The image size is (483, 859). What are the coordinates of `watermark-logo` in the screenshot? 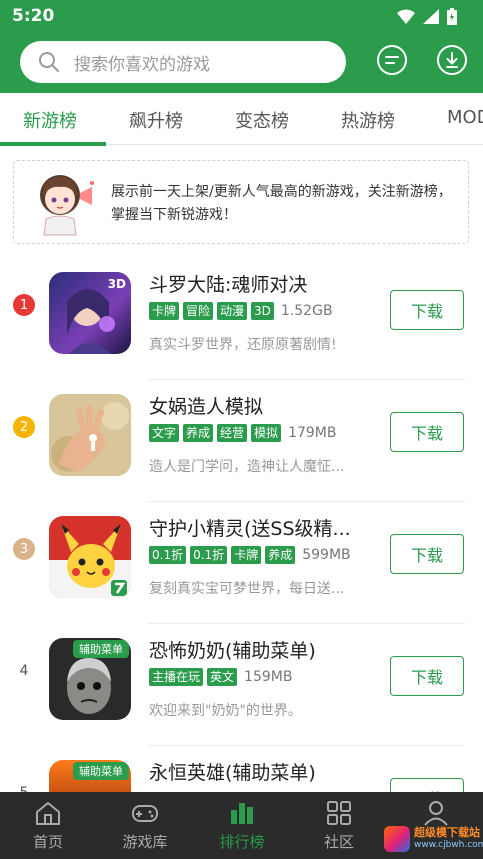 It's located at (397, 839).